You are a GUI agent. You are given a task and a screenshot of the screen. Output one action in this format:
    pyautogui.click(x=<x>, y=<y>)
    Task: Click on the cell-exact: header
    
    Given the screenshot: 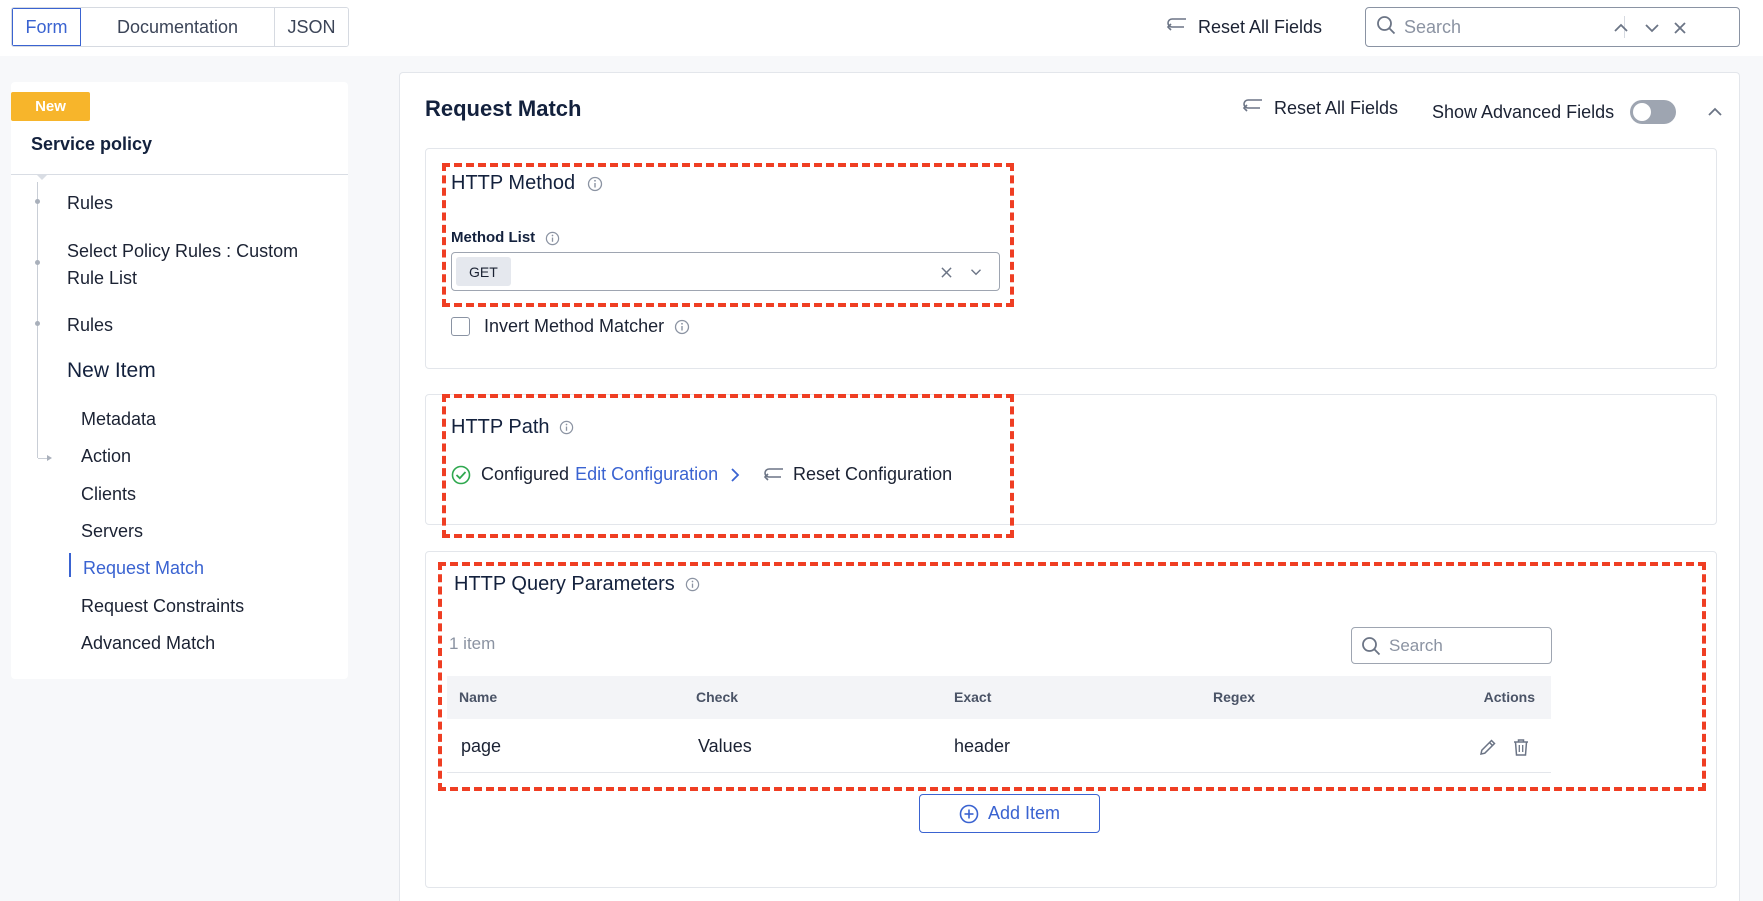 What is the action you would take?
    pyautogui.click(x=982, y=746)
    